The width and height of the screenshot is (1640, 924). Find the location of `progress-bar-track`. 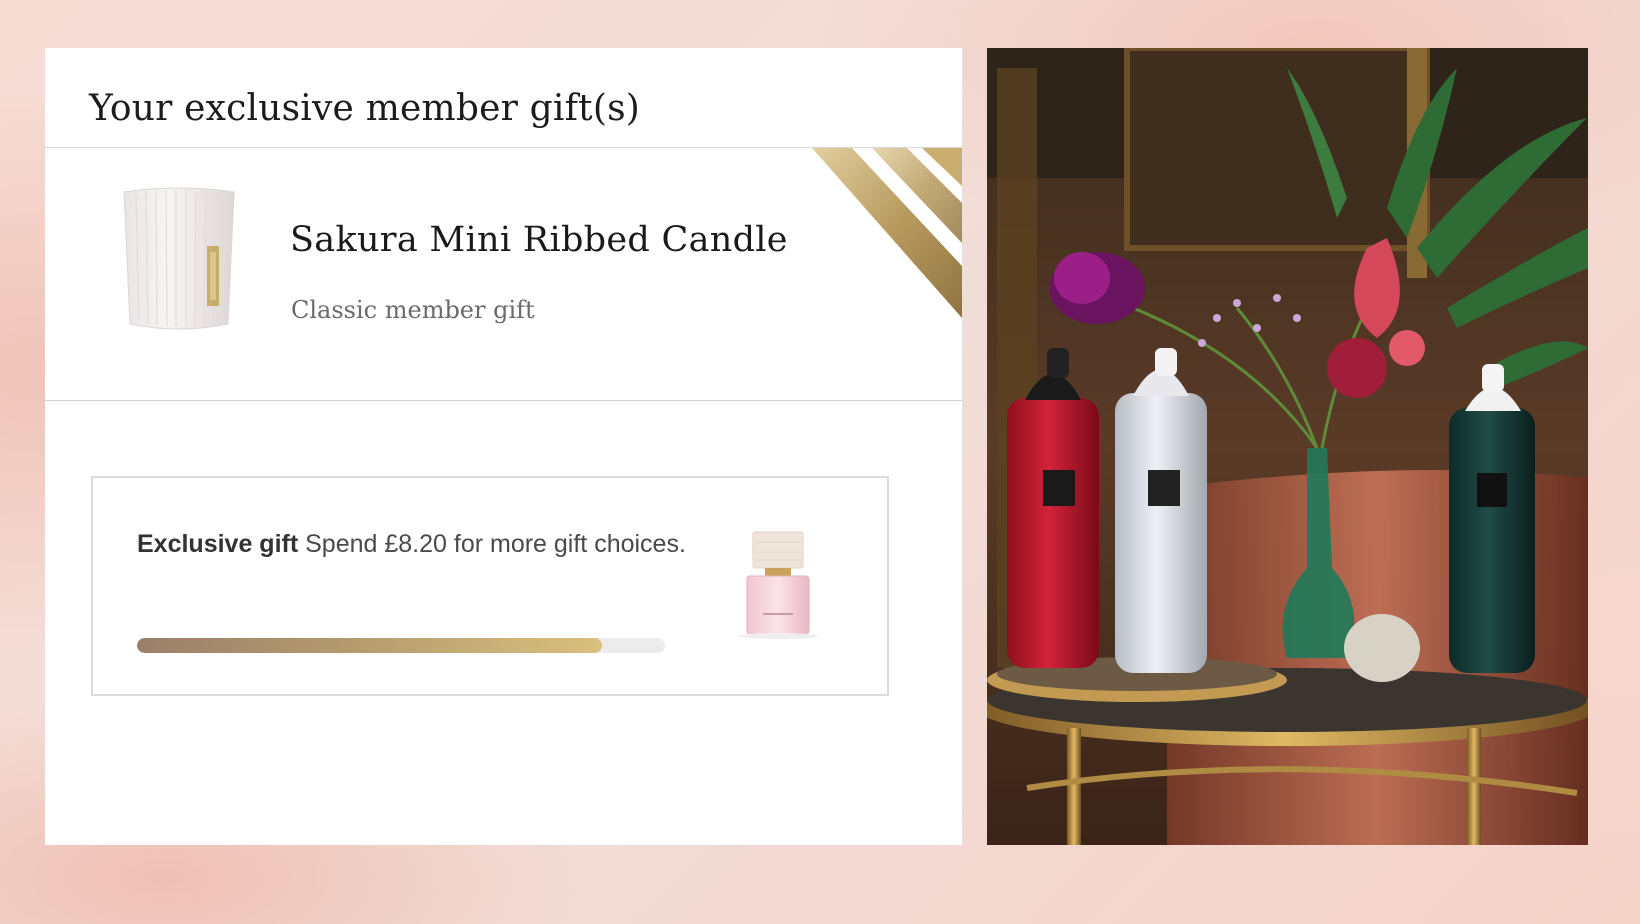

progress-bar-track is located at coordinates (401, 645).